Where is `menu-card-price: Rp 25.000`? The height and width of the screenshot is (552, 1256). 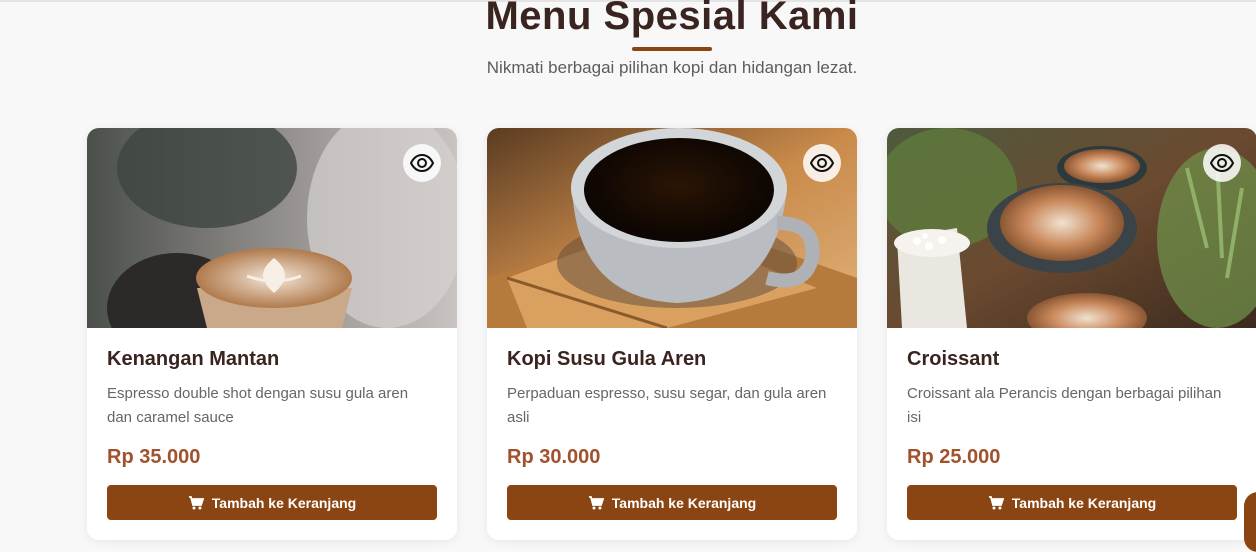
menu-card-price: Rp 25.000 is located at coordinates (954, 457).